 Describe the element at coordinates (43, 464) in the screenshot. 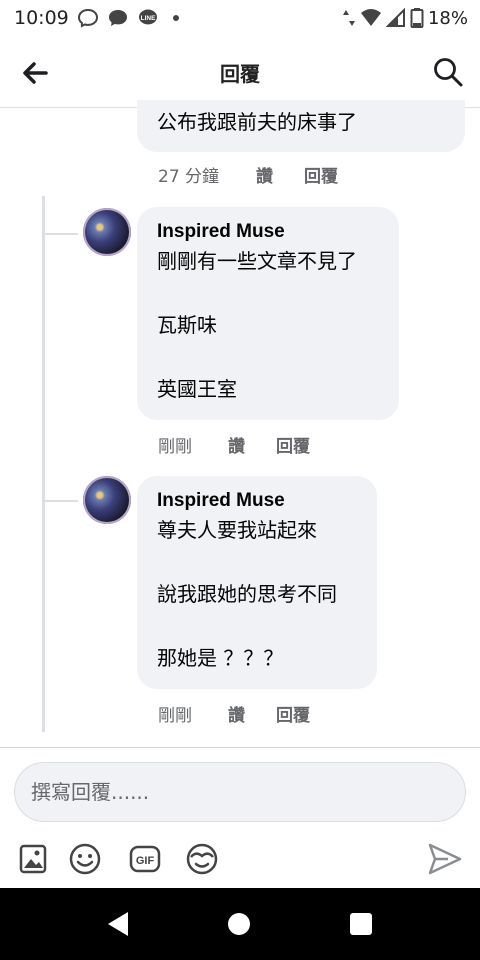

I see `thread-line` at that location.